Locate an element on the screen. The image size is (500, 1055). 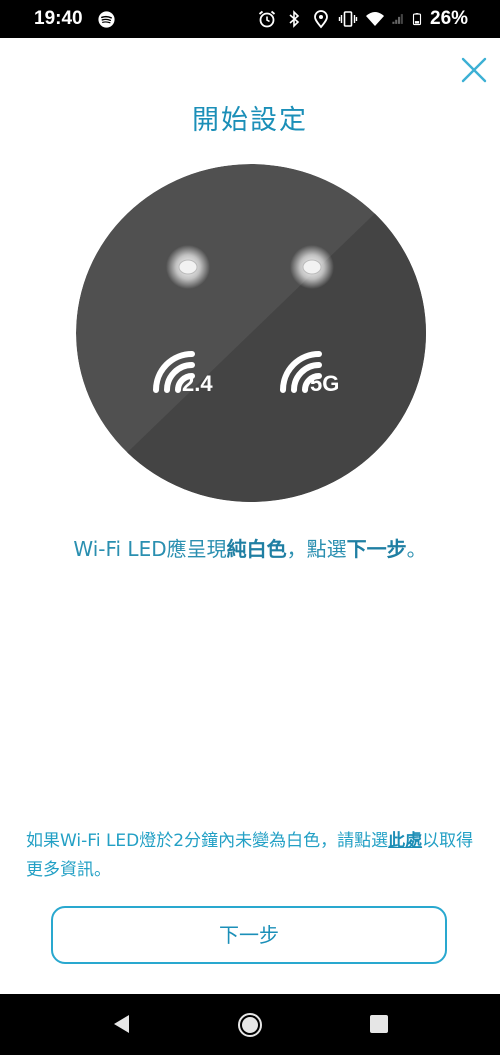
band-24-label: 2.4 is located at coordinates (197, 383).